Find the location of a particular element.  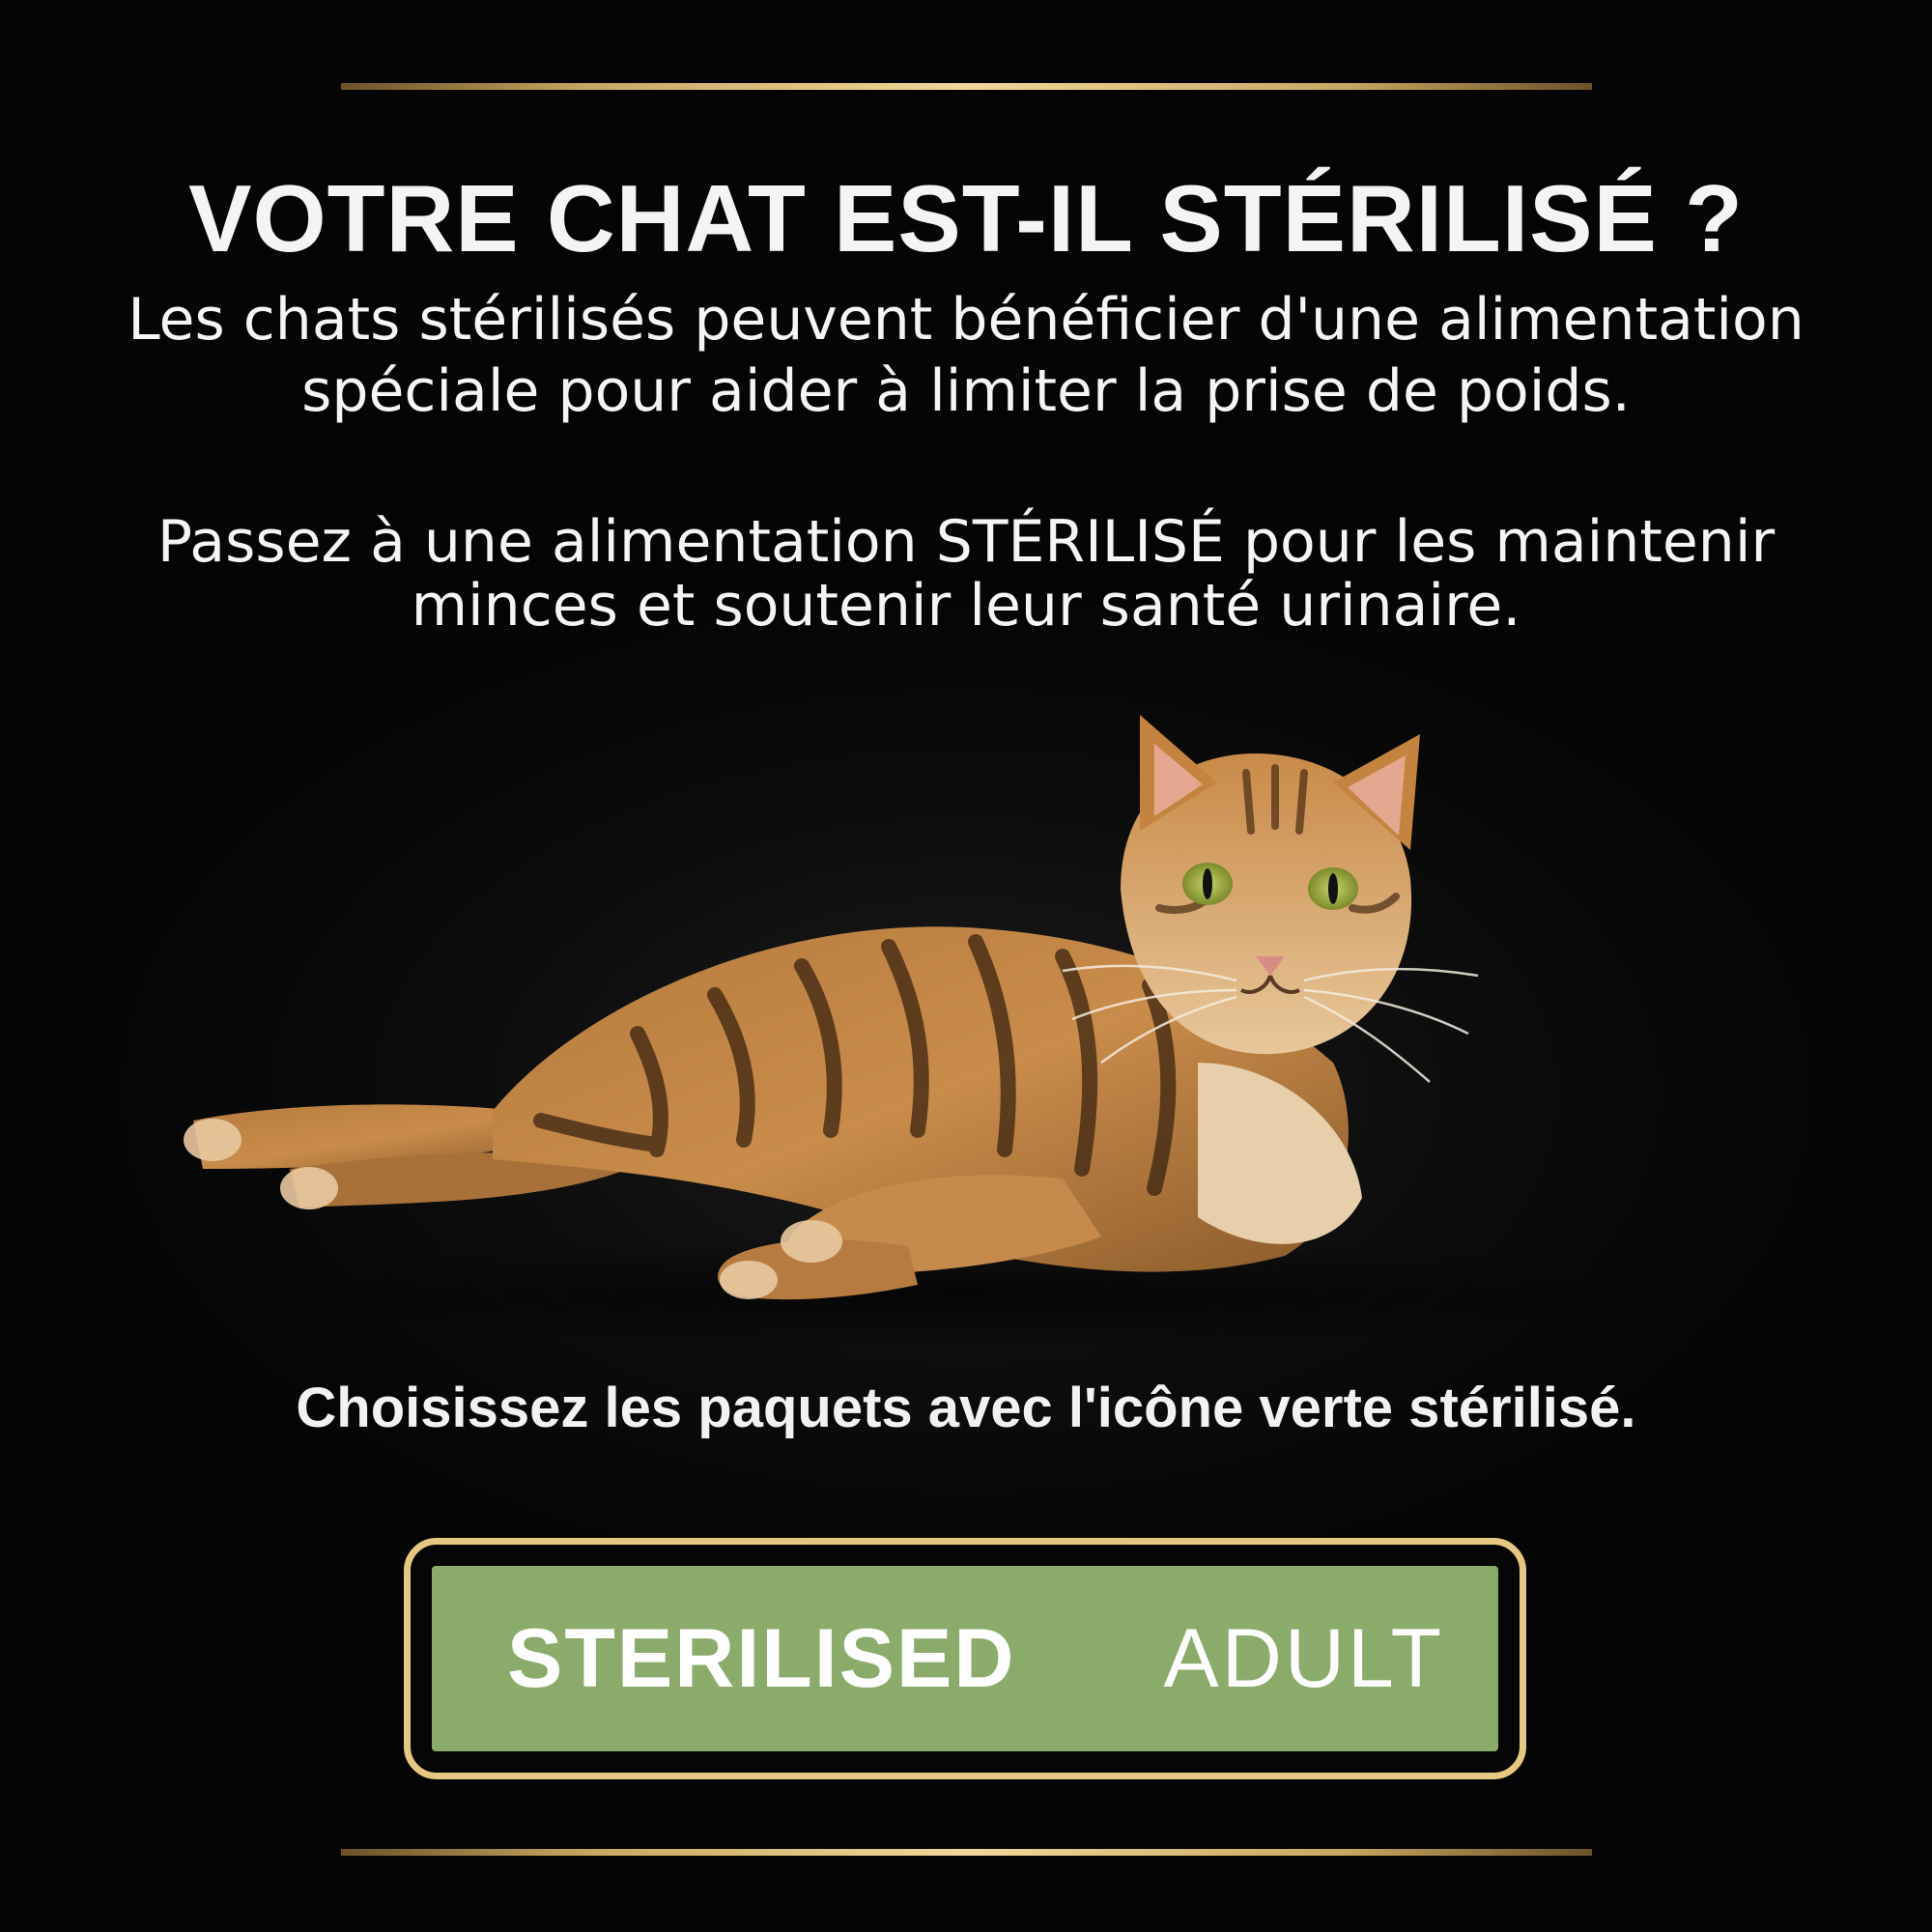

badge-fill: STERILISED ADULT is located at coordinates (965, 1658).